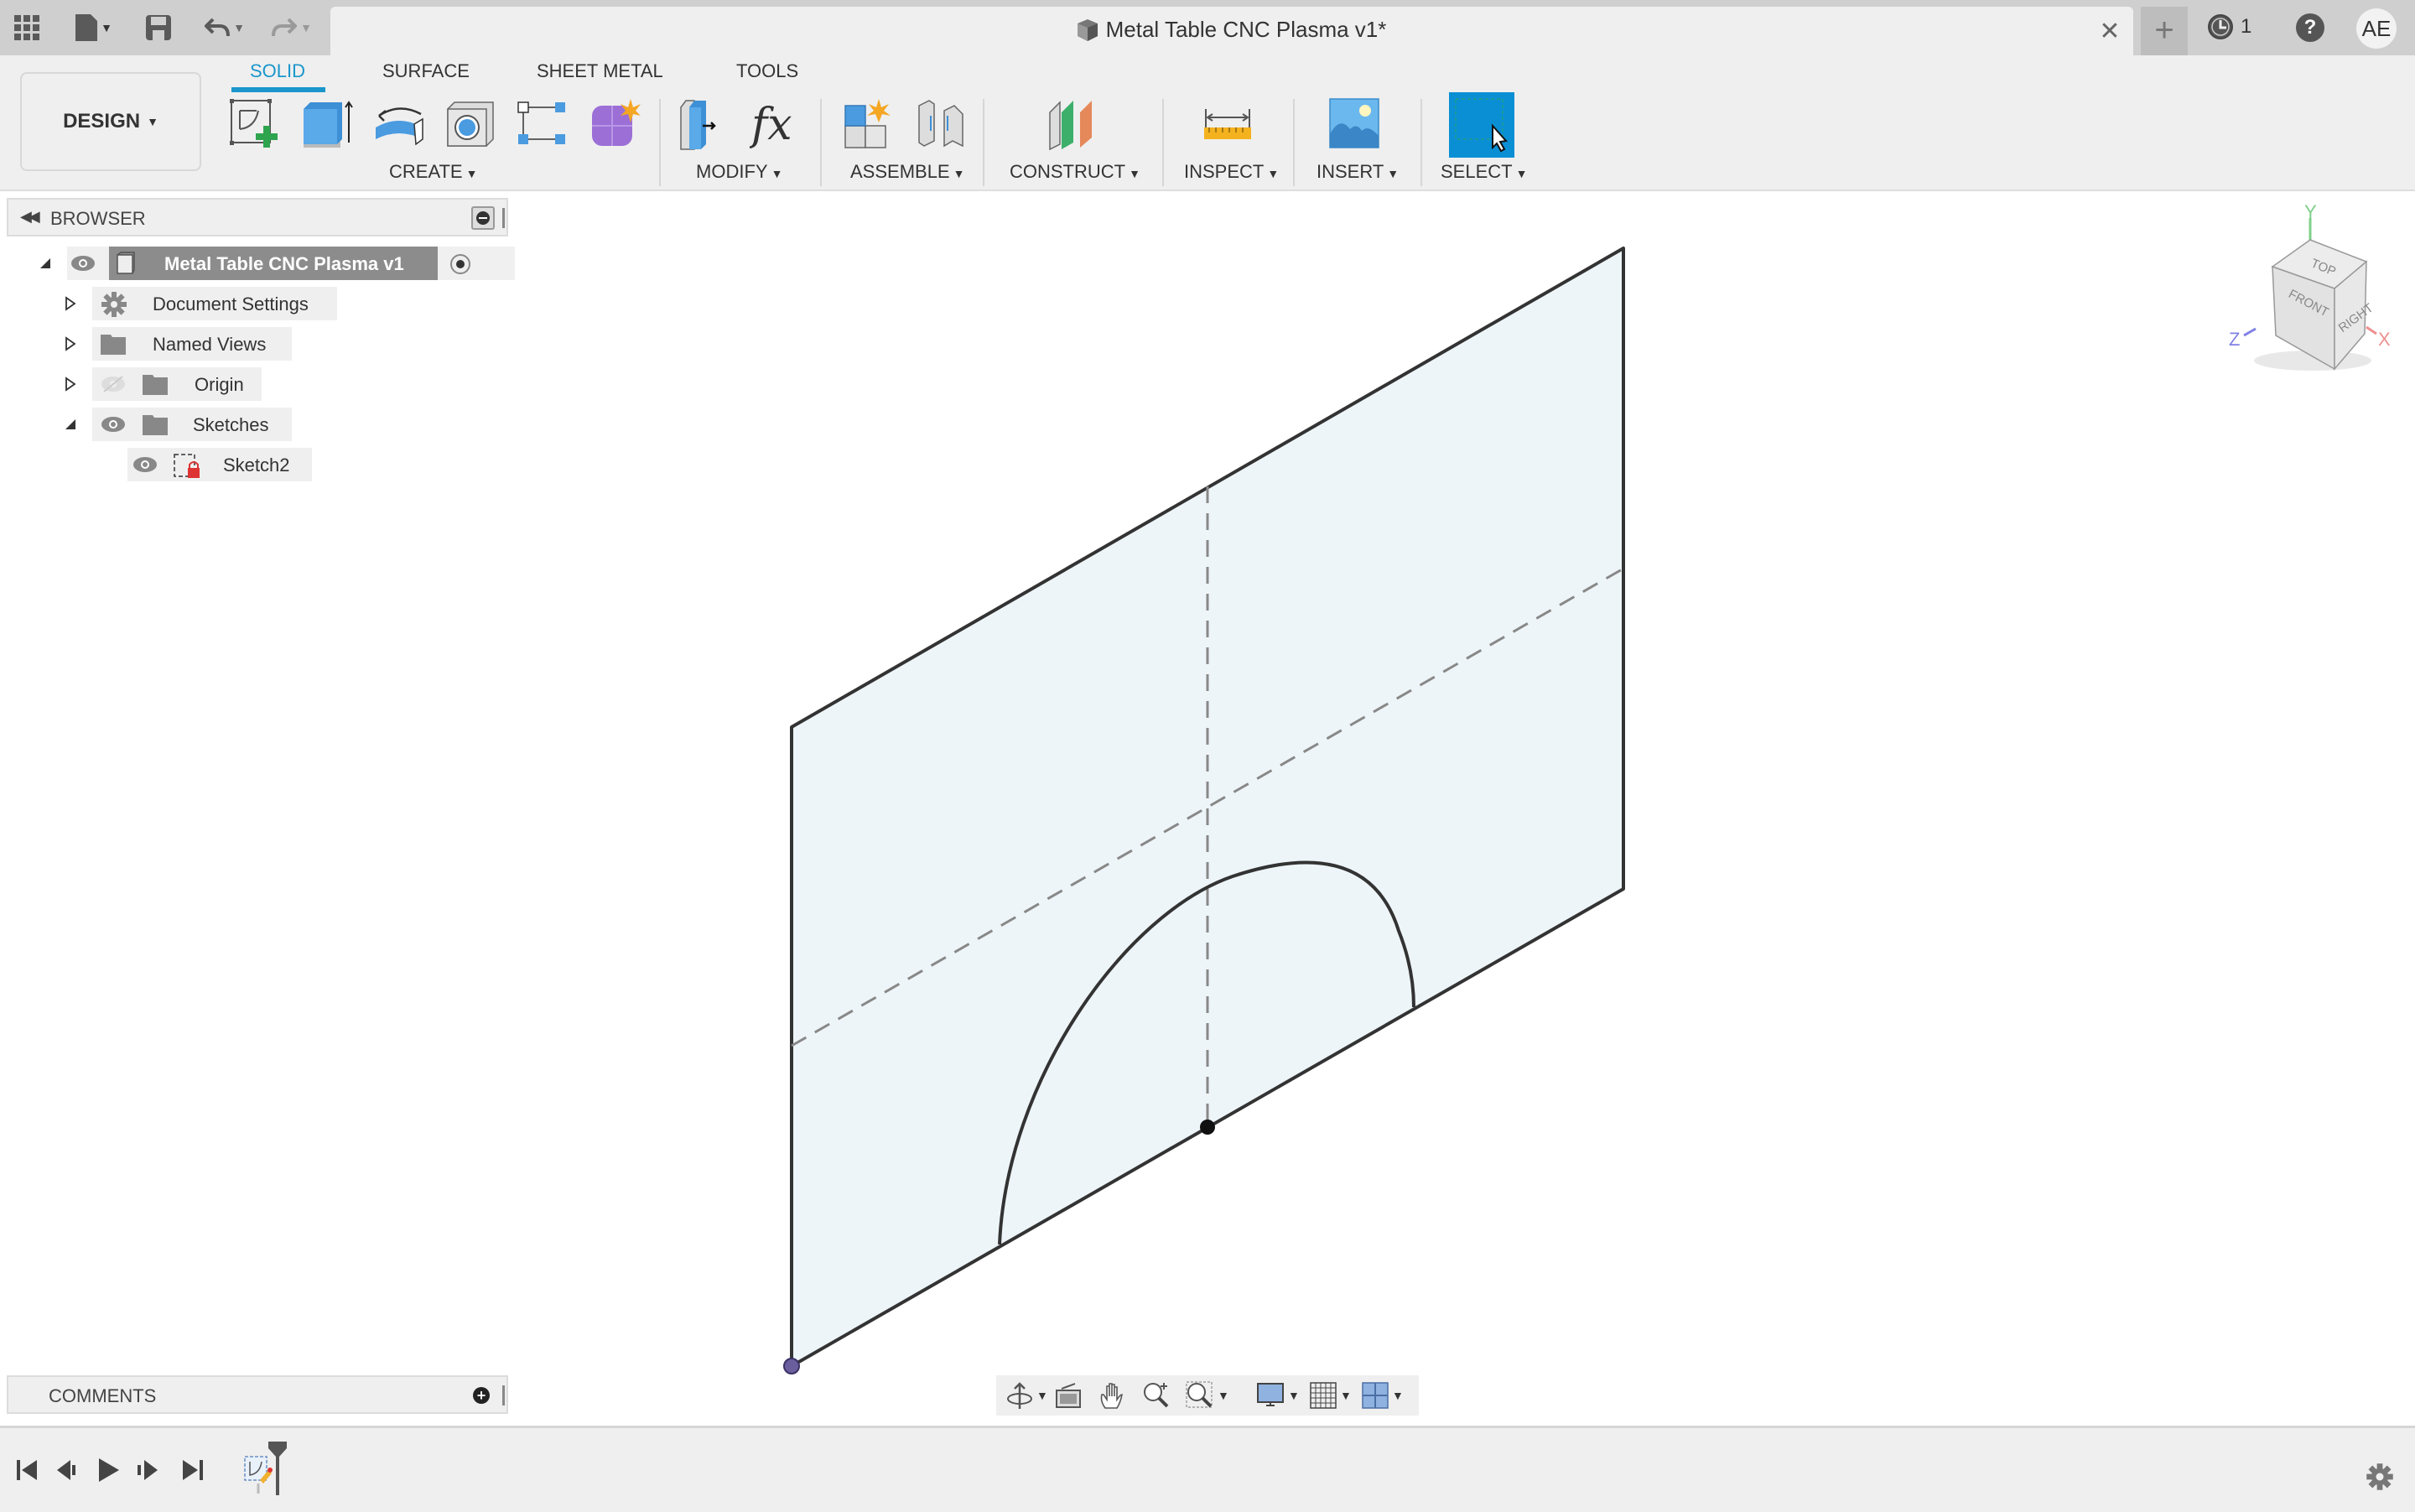 This screenshot has height=1512, width=2415. Describe the element at coordinates (600, 71) in the screenshot. I see `tab-sheet-metal: SHEET METAL` at that location.